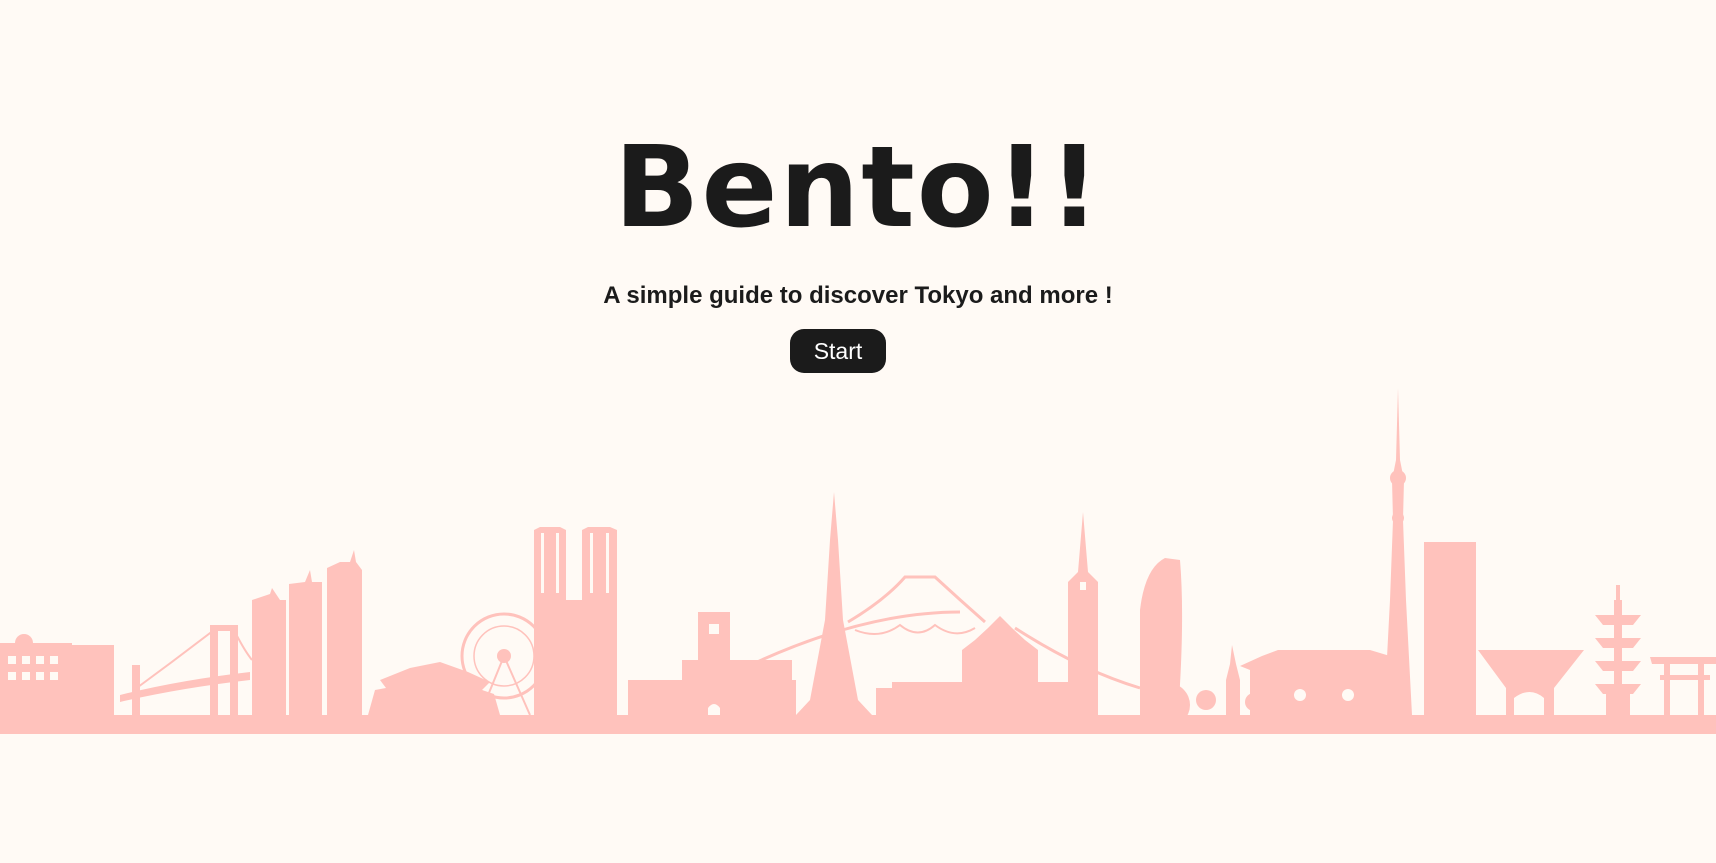 The height and width of the screenshot is (863, 1716). What do you see at coordinates (834, 603) in the screenshot?
I see `tokyo-tower` at bounding box center [834, 603].